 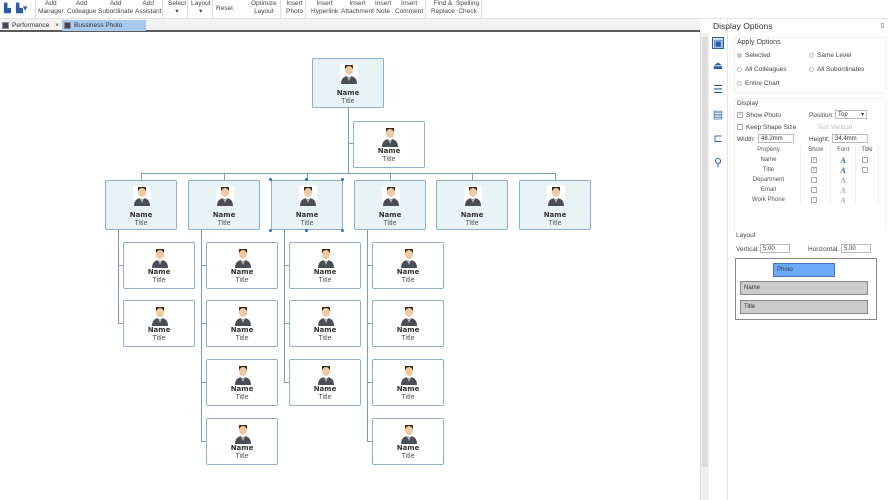 What do you see at coordinates (882, 25) in the screenshot?
I see `pin-icon: ▯` at bounding box center [882, 25].